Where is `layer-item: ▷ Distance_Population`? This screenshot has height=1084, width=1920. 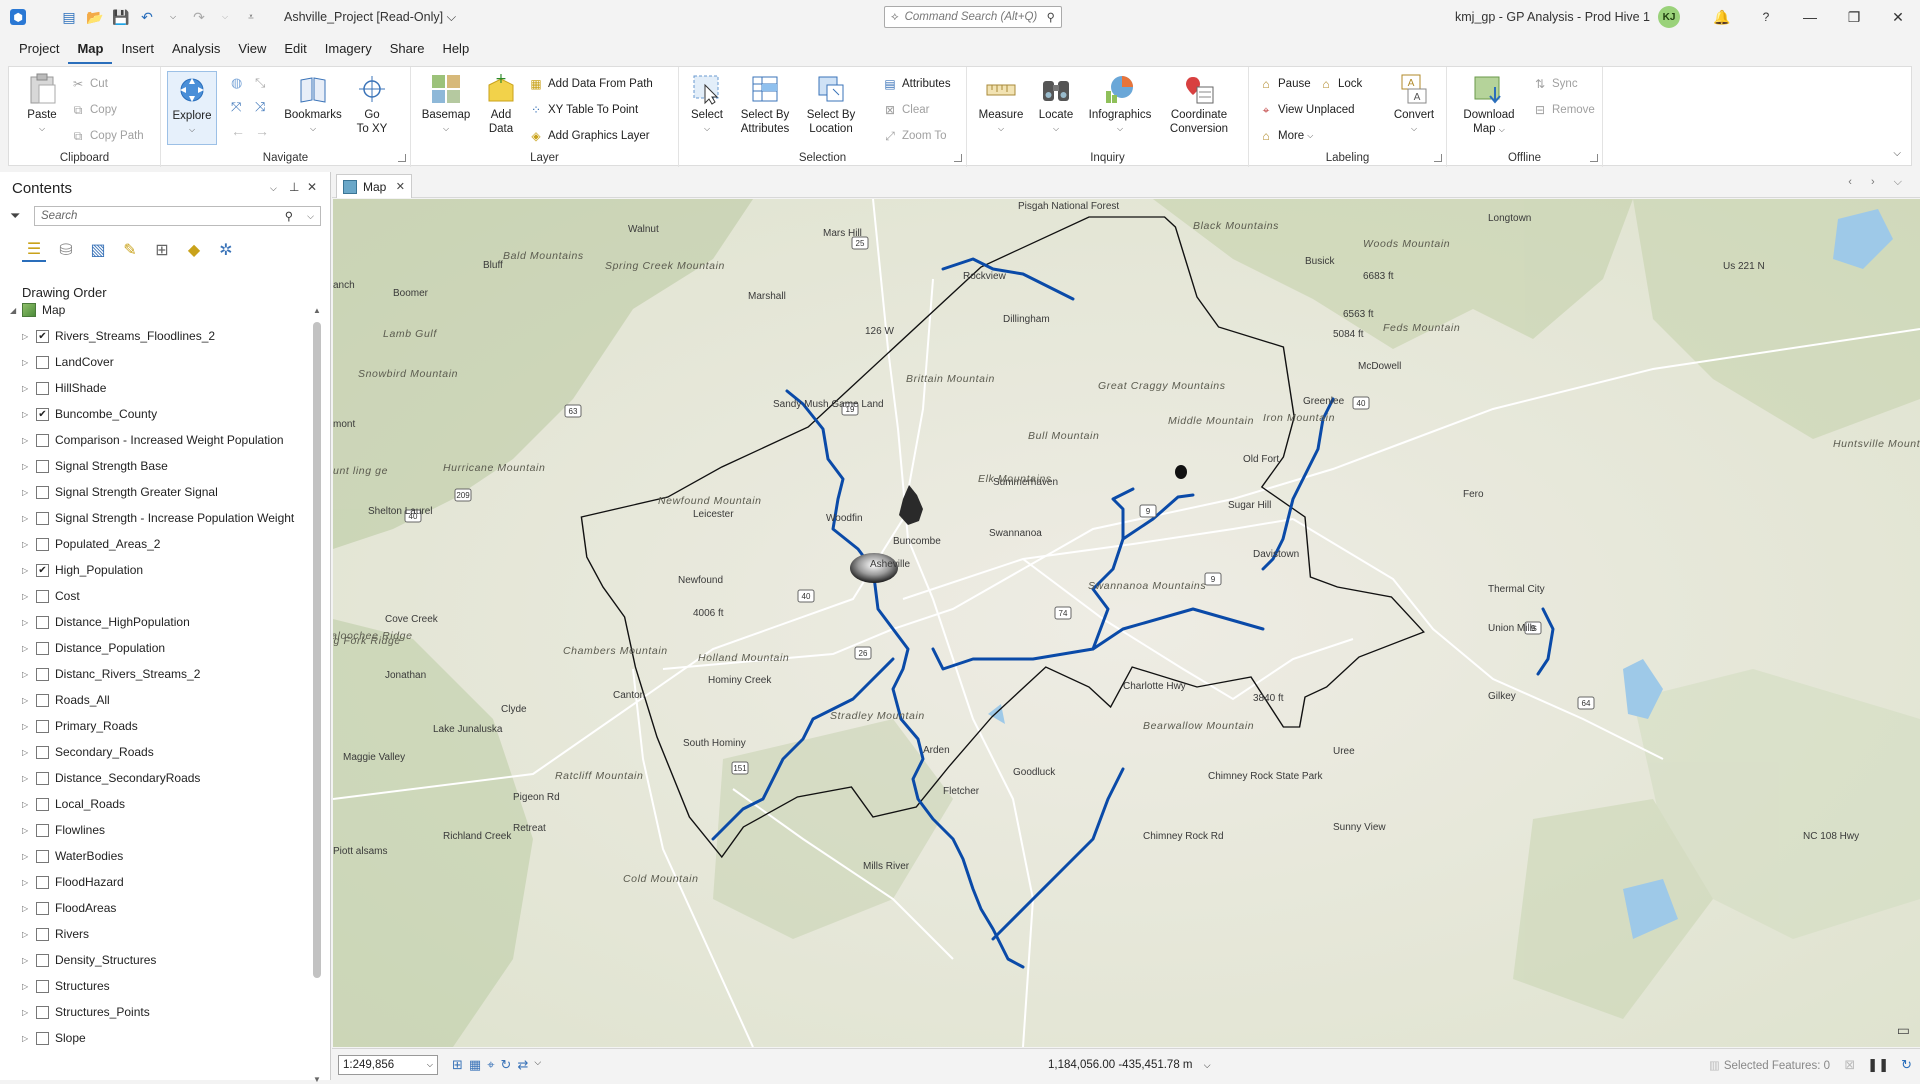 layer-item: ▷ Distance_Population is located at coordinates (160, 648).